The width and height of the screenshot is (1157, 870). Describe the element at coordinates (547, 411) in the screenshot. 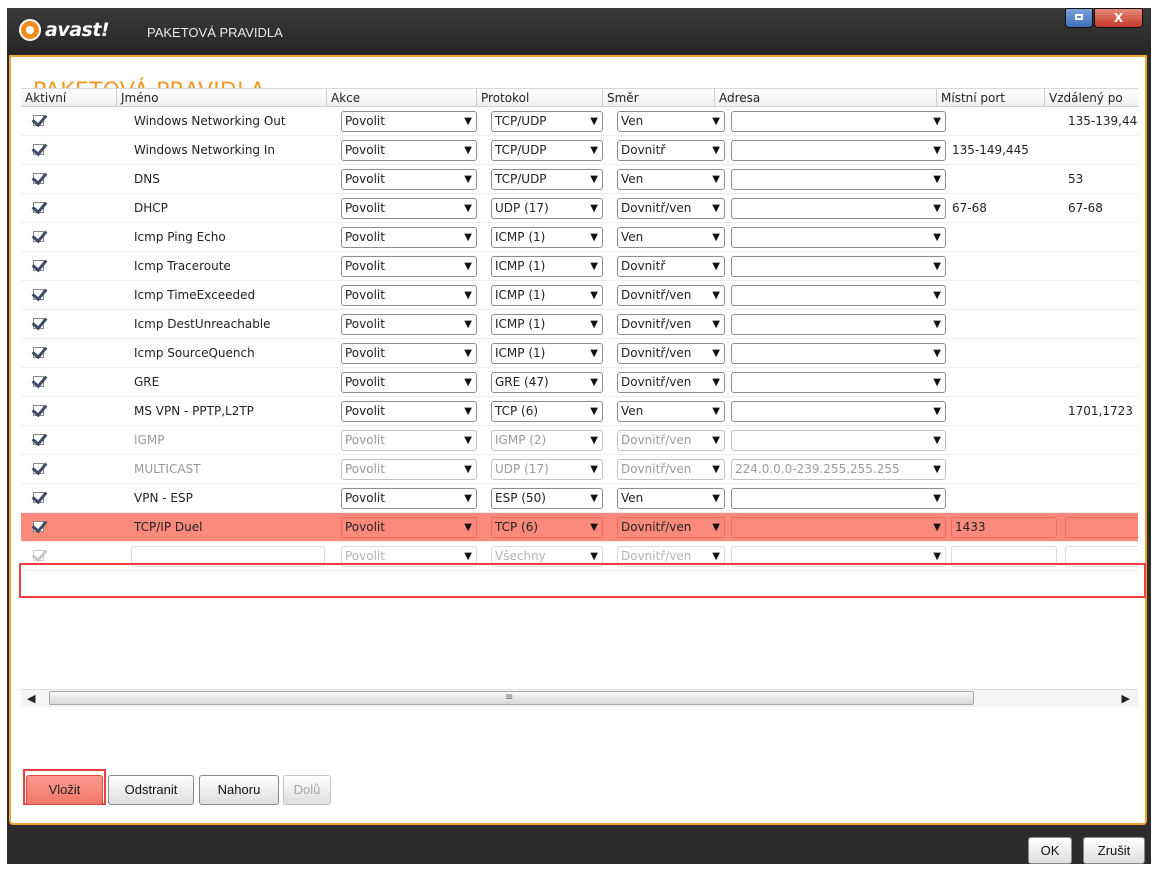

I see `protocol-select: TCP (6) ▼` at that location.